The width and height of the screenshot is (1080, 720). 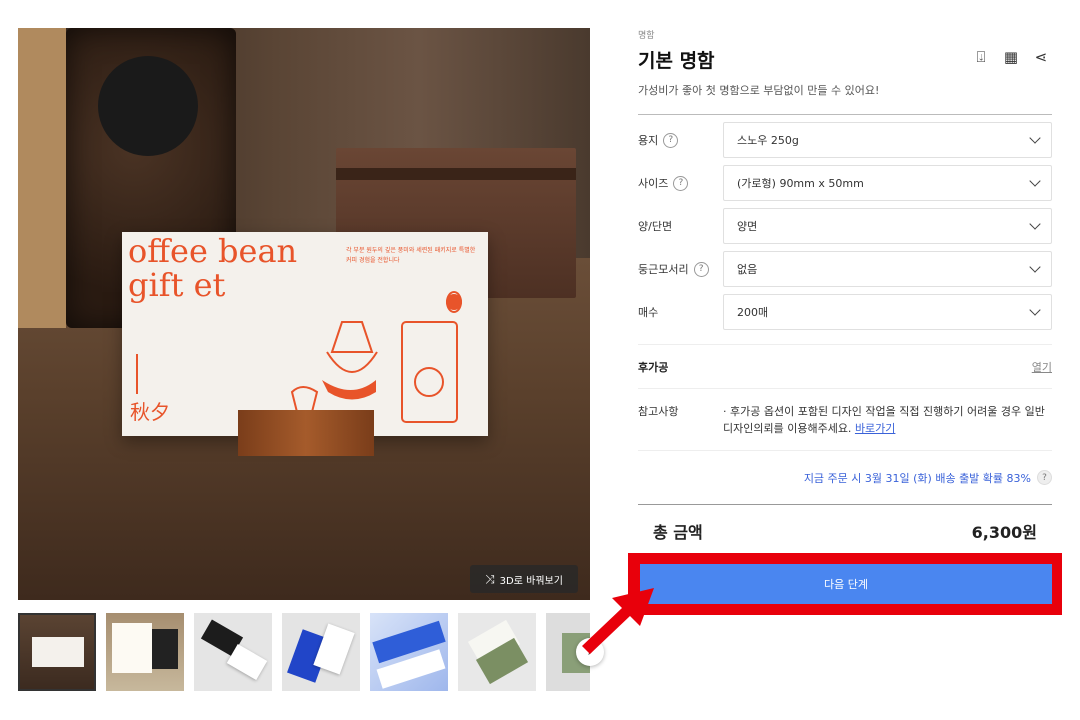 I want to click on option-quantity: 매수 200매, so click(x=845, y=312).